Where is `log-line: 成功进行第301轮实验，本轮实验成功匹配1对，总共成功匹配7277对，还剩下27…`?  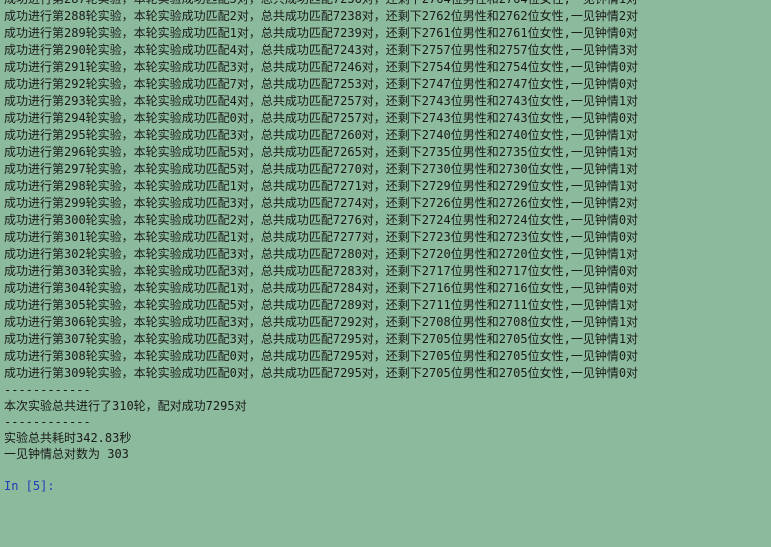 log-line: 成功进行第301轮实验，本轮实验成功匹配1对，总共成功匹配7277对，还剩下27… is located at coordinates (321, 237).